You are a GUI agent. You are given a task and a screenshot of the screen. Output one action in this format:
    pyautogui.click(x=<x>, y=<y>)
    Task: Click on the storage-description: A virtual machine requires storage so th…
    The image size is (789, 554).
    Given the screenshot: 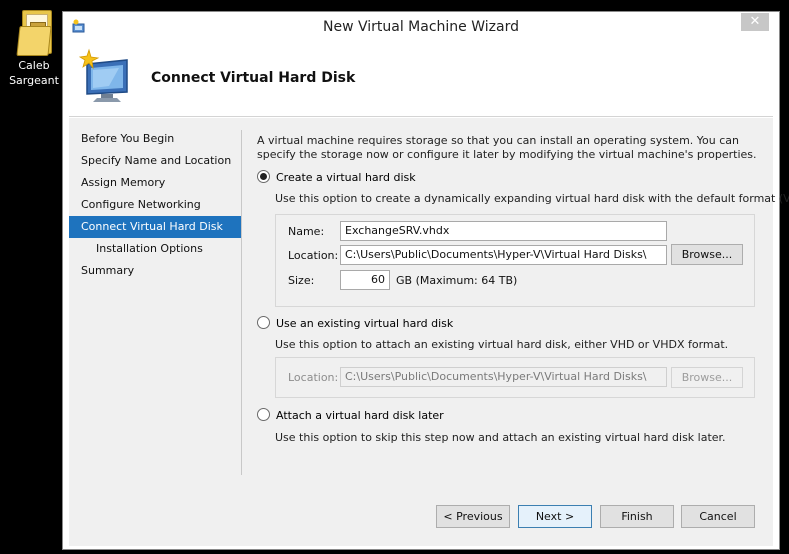 What is the action you would take?
    pyautogui.click(x=507, y=147)
    